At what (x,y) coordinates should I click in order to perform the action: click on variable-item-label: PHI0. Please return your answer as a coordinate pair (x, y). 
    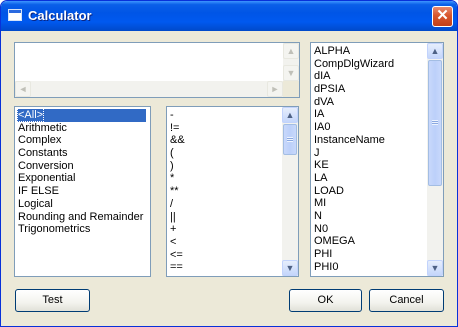
    Looking at the image, I should click on (326, 266).